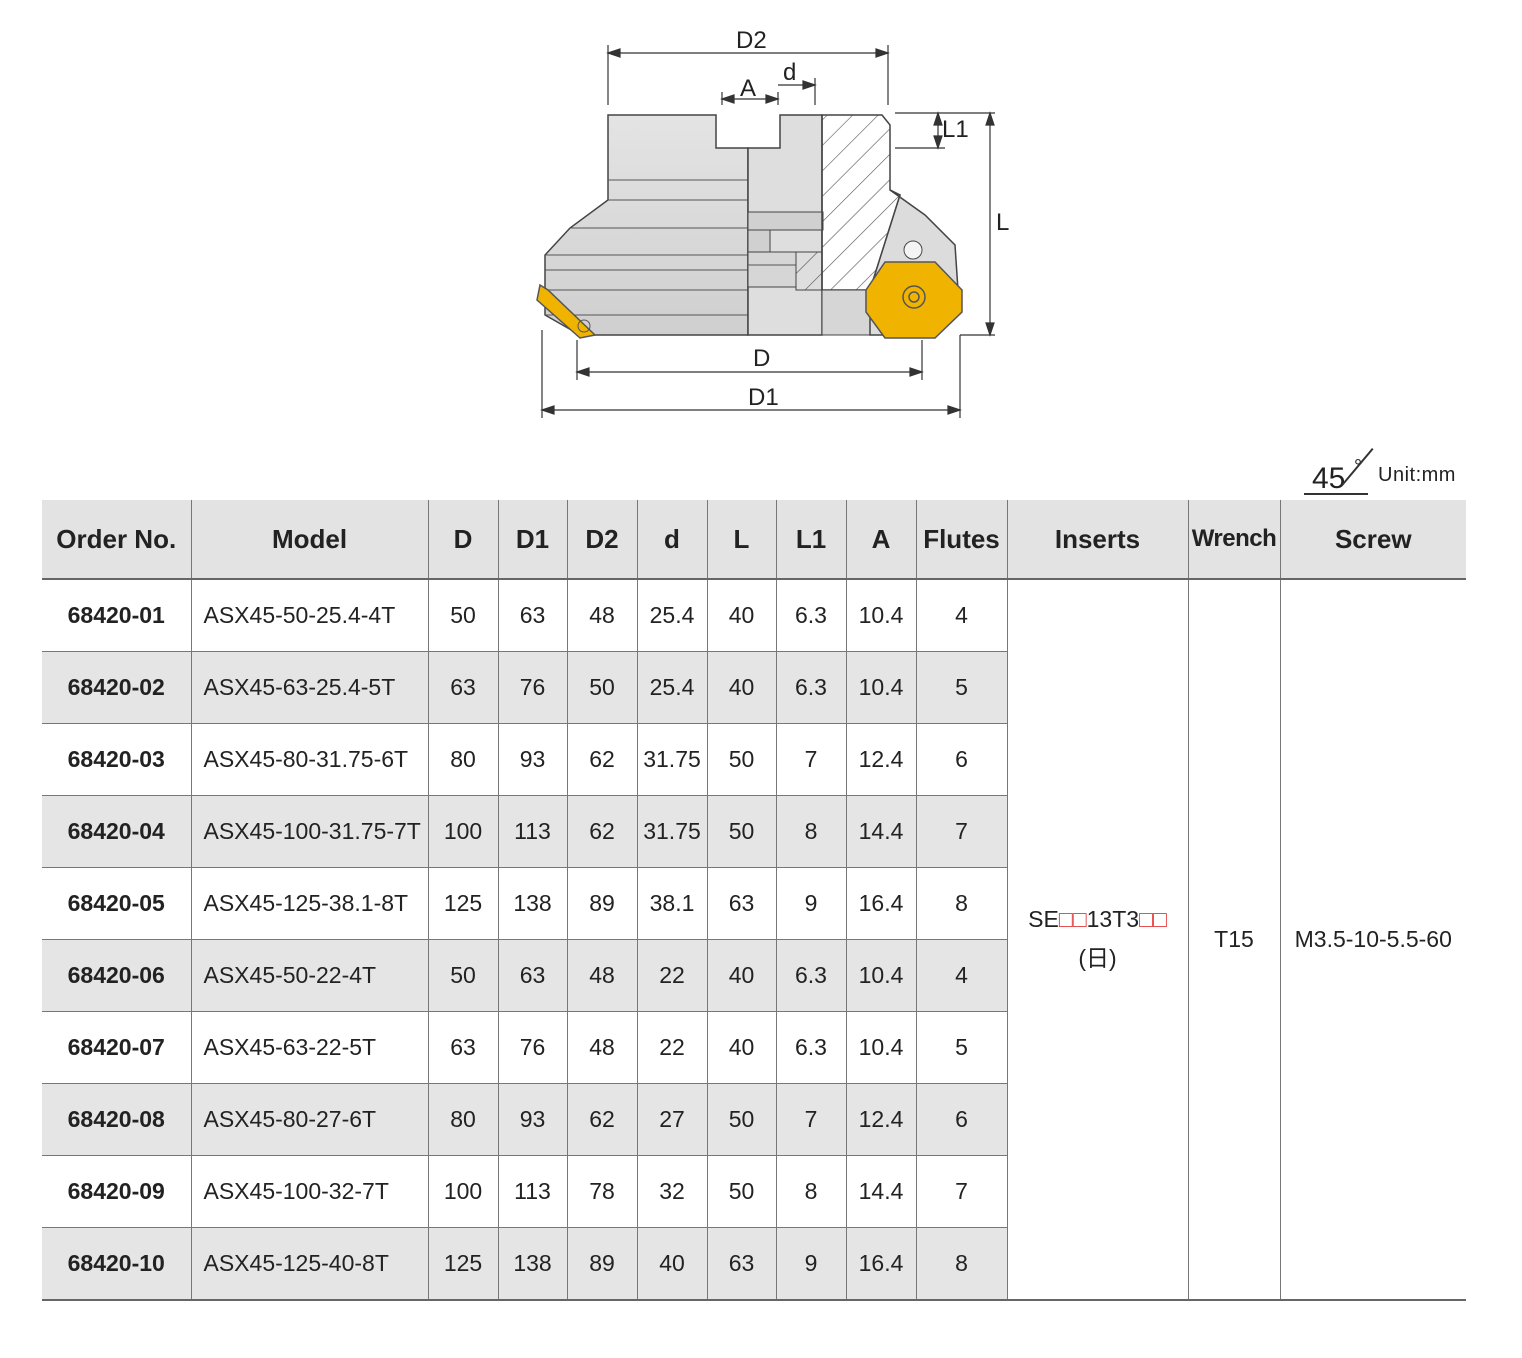  What do you see at coordinates (309, 1047) in the screenshot?
I see `model-cell: ASX45-63-22-5T` at bounding box center [309, 1047].